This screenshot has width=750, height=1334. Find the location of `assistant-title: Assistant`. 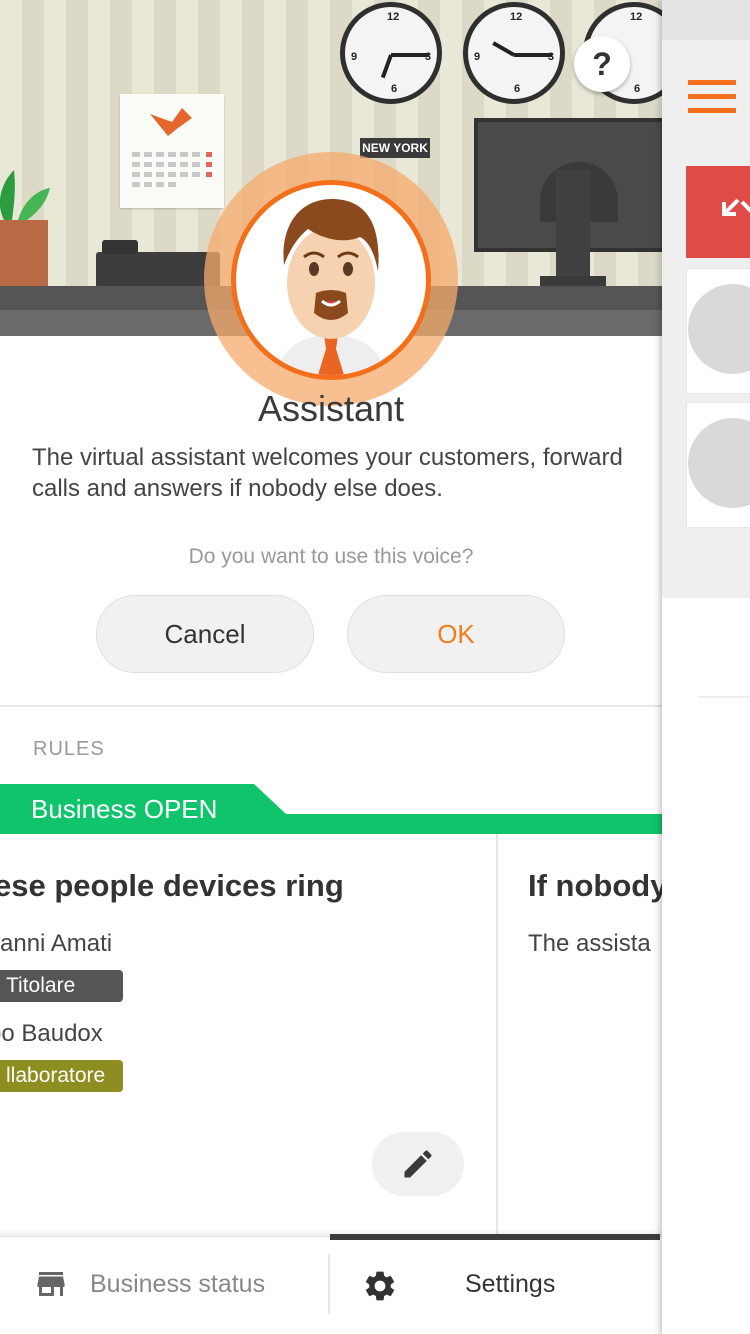

assistant-title: Assistant is located at coordinates (331, 408).